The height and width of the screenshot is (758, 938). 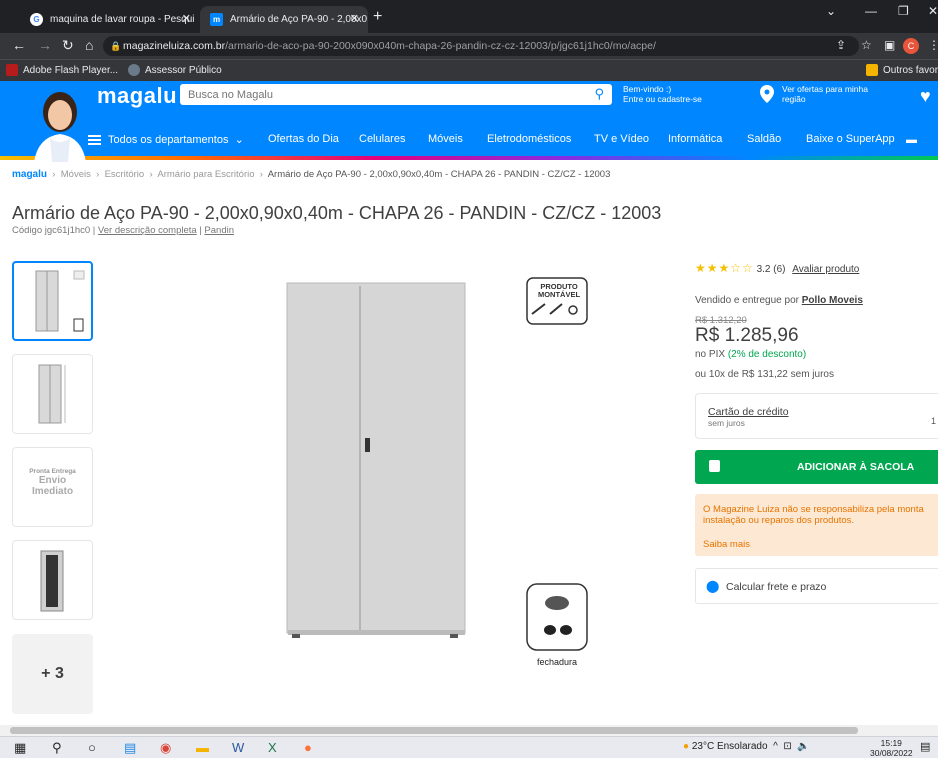 I want to click on side-panel-icon: ▣, so click(x=889, y=45).